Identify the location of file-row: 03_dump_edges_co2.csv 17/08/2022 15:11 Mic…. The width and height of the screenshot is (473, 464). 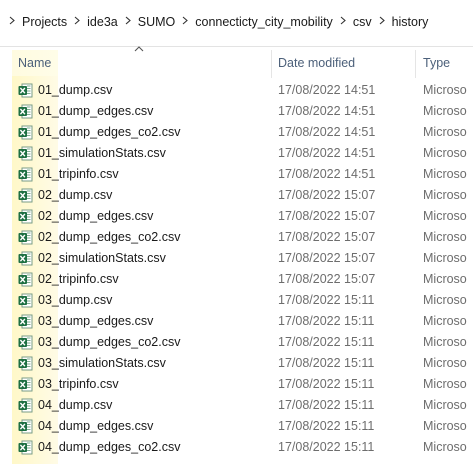
(236, 342).